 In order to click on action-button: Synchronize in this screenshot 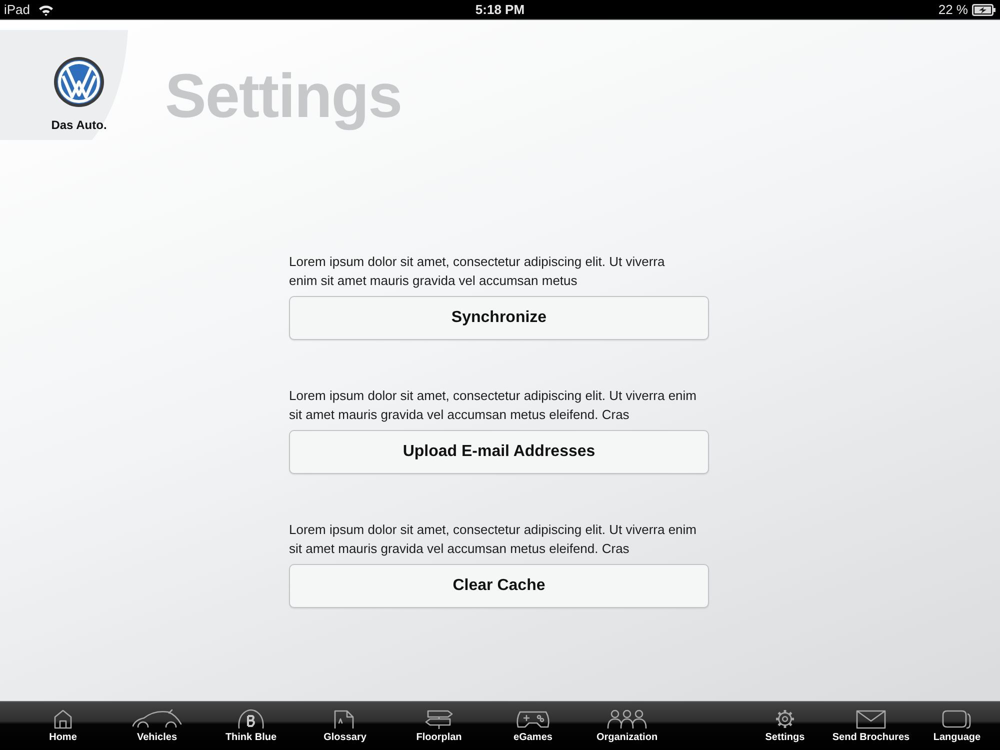, I will do `click(499, 318)`.